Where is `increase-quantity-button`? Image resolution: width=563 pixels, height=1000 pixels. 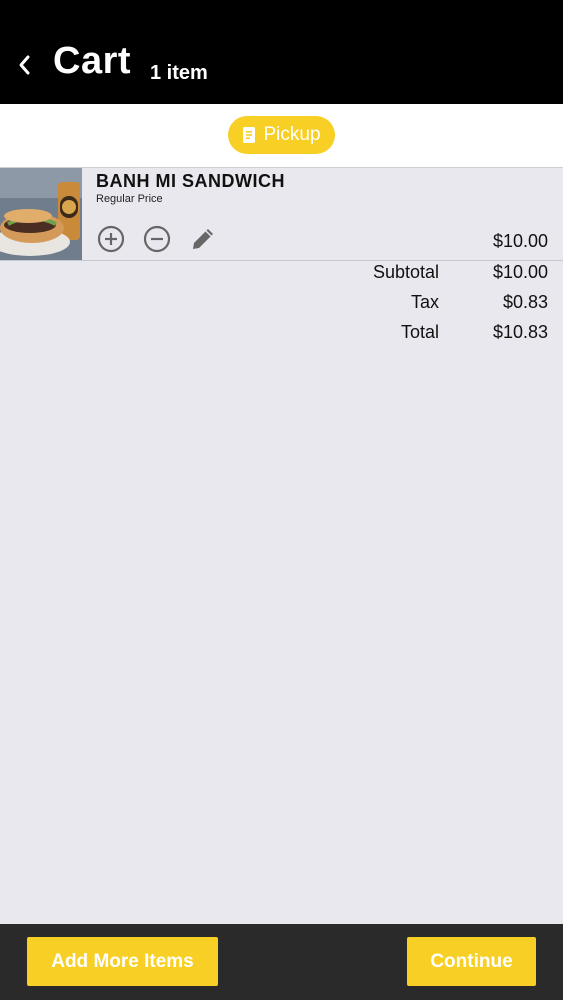 increase-quantity-button is located at coordinates (111, 239).